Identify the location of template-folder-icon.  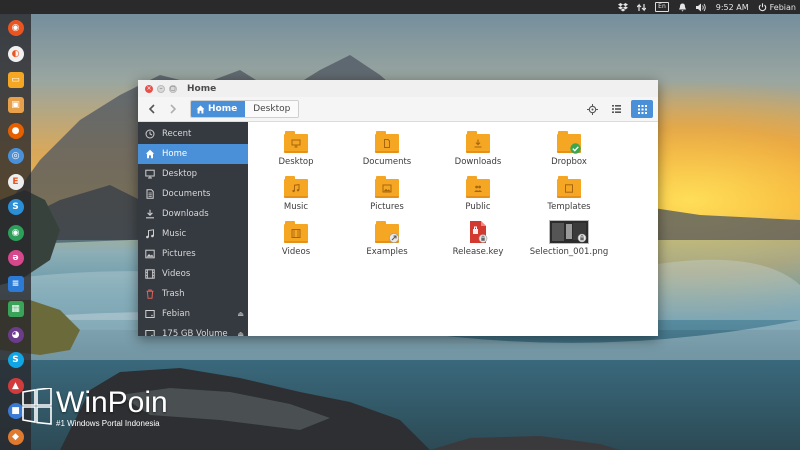
(569, 187).